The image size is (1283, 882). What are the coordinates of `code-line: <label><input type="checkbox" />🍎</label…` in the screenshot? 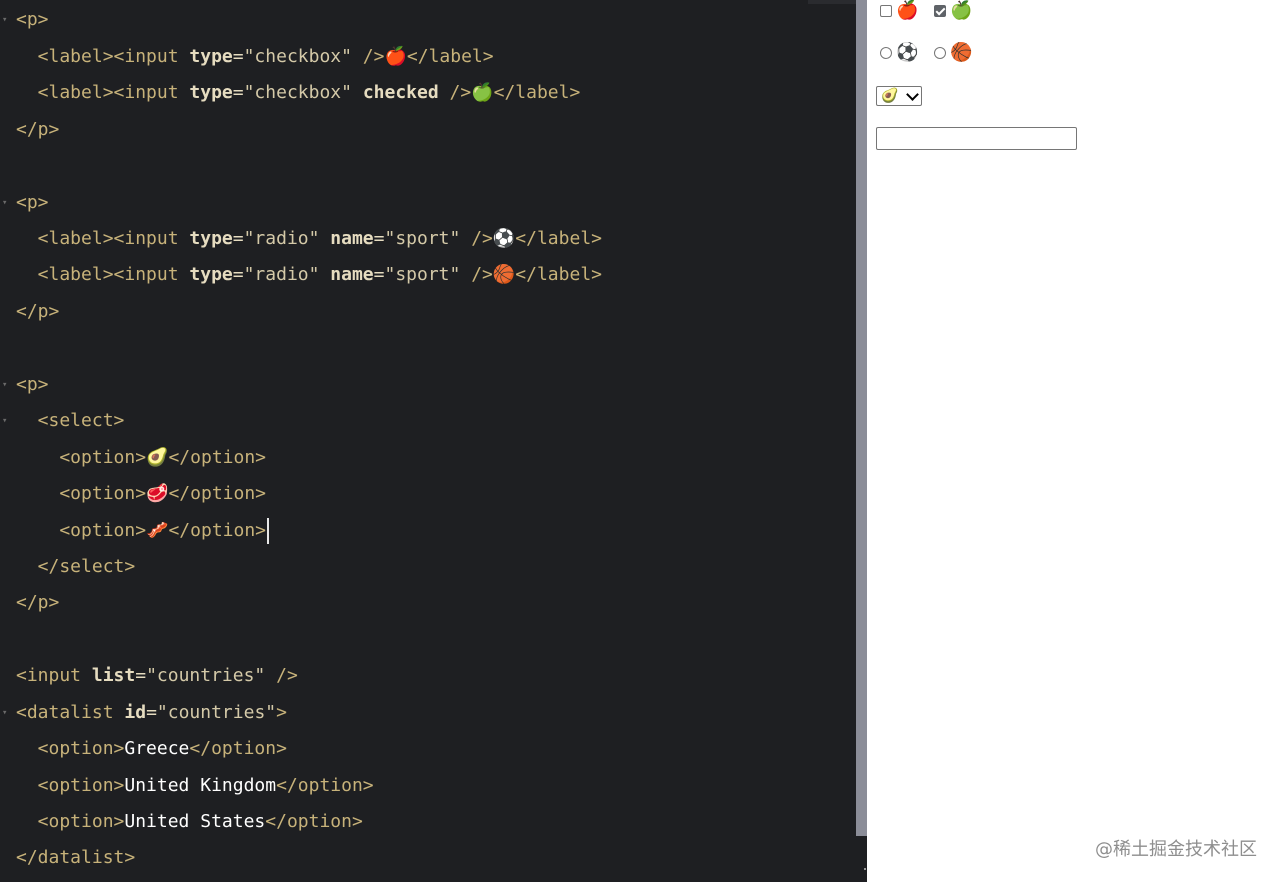 It's located at (255, 57).